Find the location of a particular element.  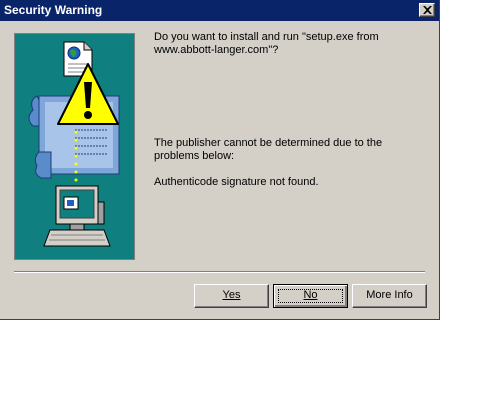

yes-button-label: Yes is located at coordinates (231, 295).